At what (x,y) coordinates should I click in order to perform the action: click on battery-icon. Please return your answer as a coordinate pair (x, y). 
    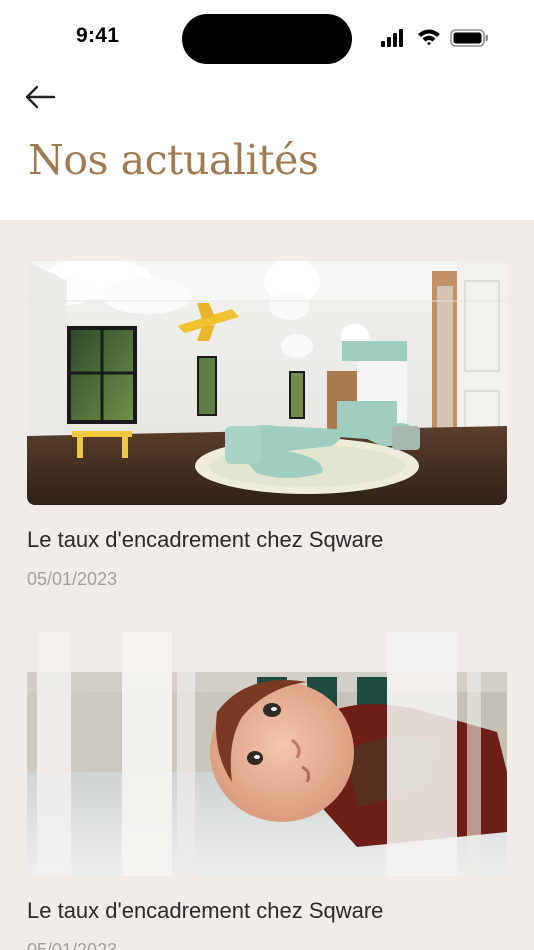
    Looking at the image, I should click on (469, 38).